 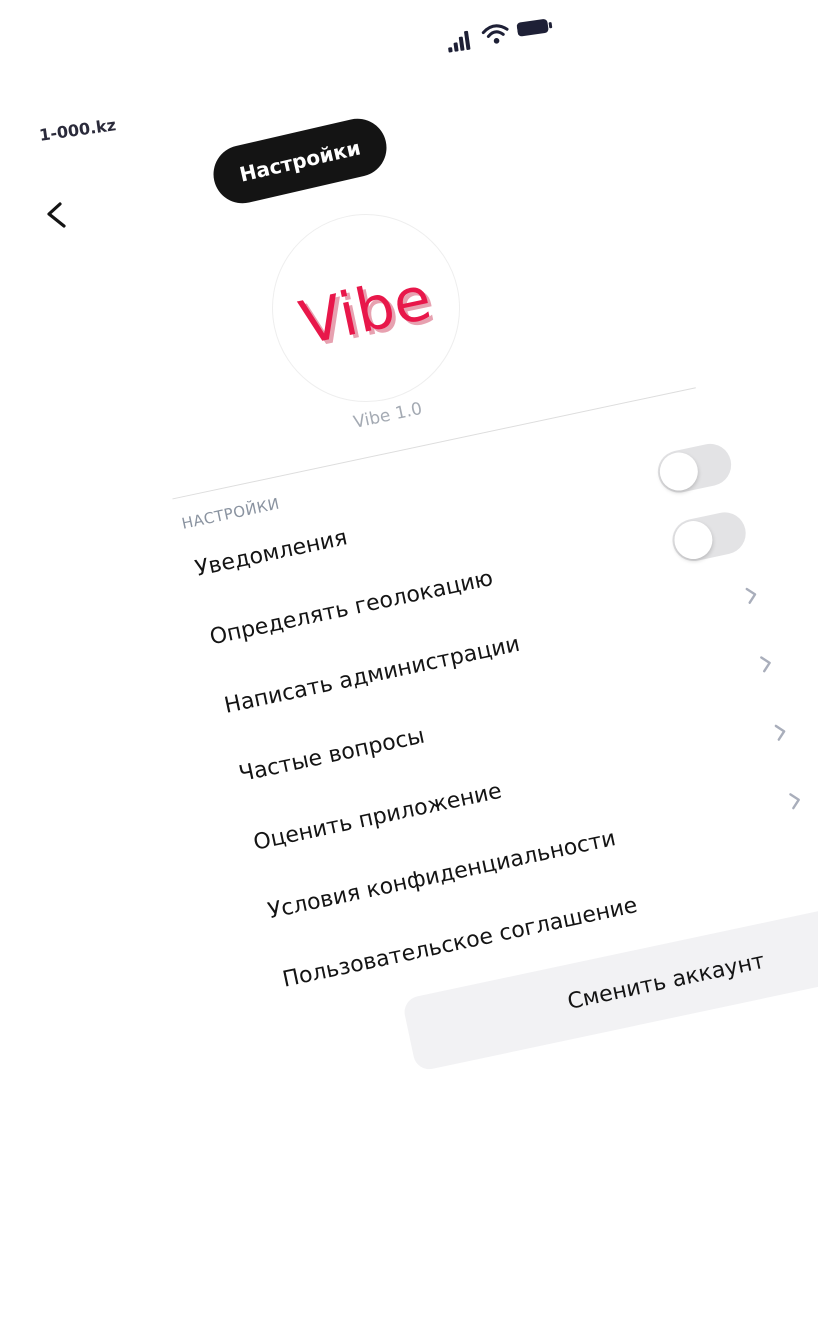 I want to click on chevron-left-icon, so click(x=56, y=215).